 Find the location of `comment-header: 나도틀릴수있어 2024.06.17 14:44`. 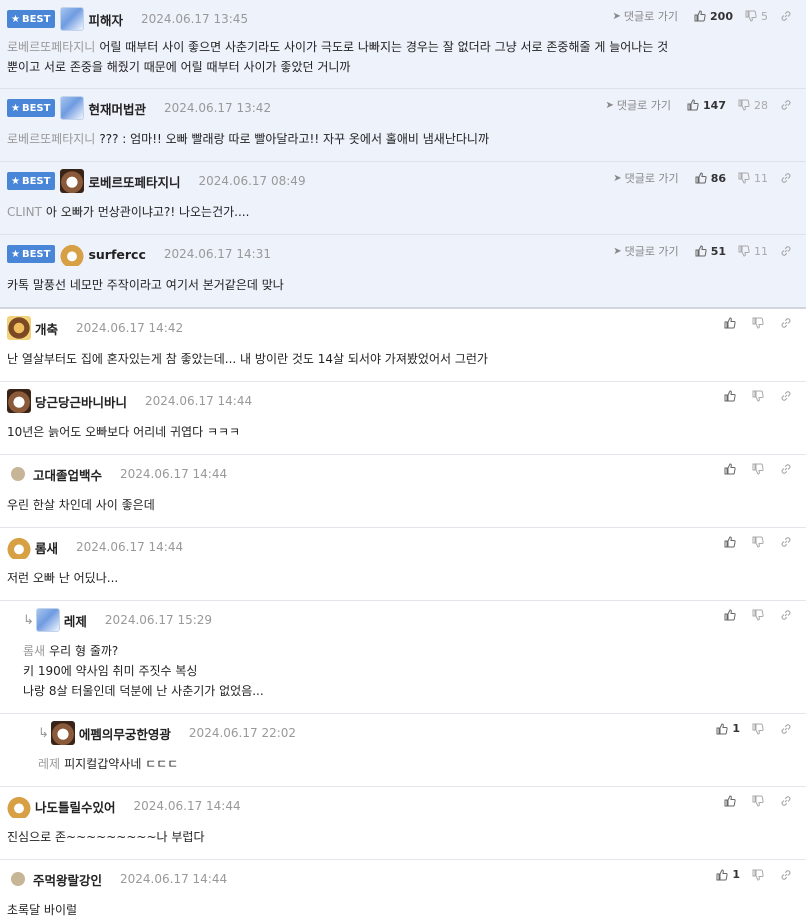

comment-header: 나도틀릴수있어 2024.06.17 14:44 is located at coordinates (124, 806).